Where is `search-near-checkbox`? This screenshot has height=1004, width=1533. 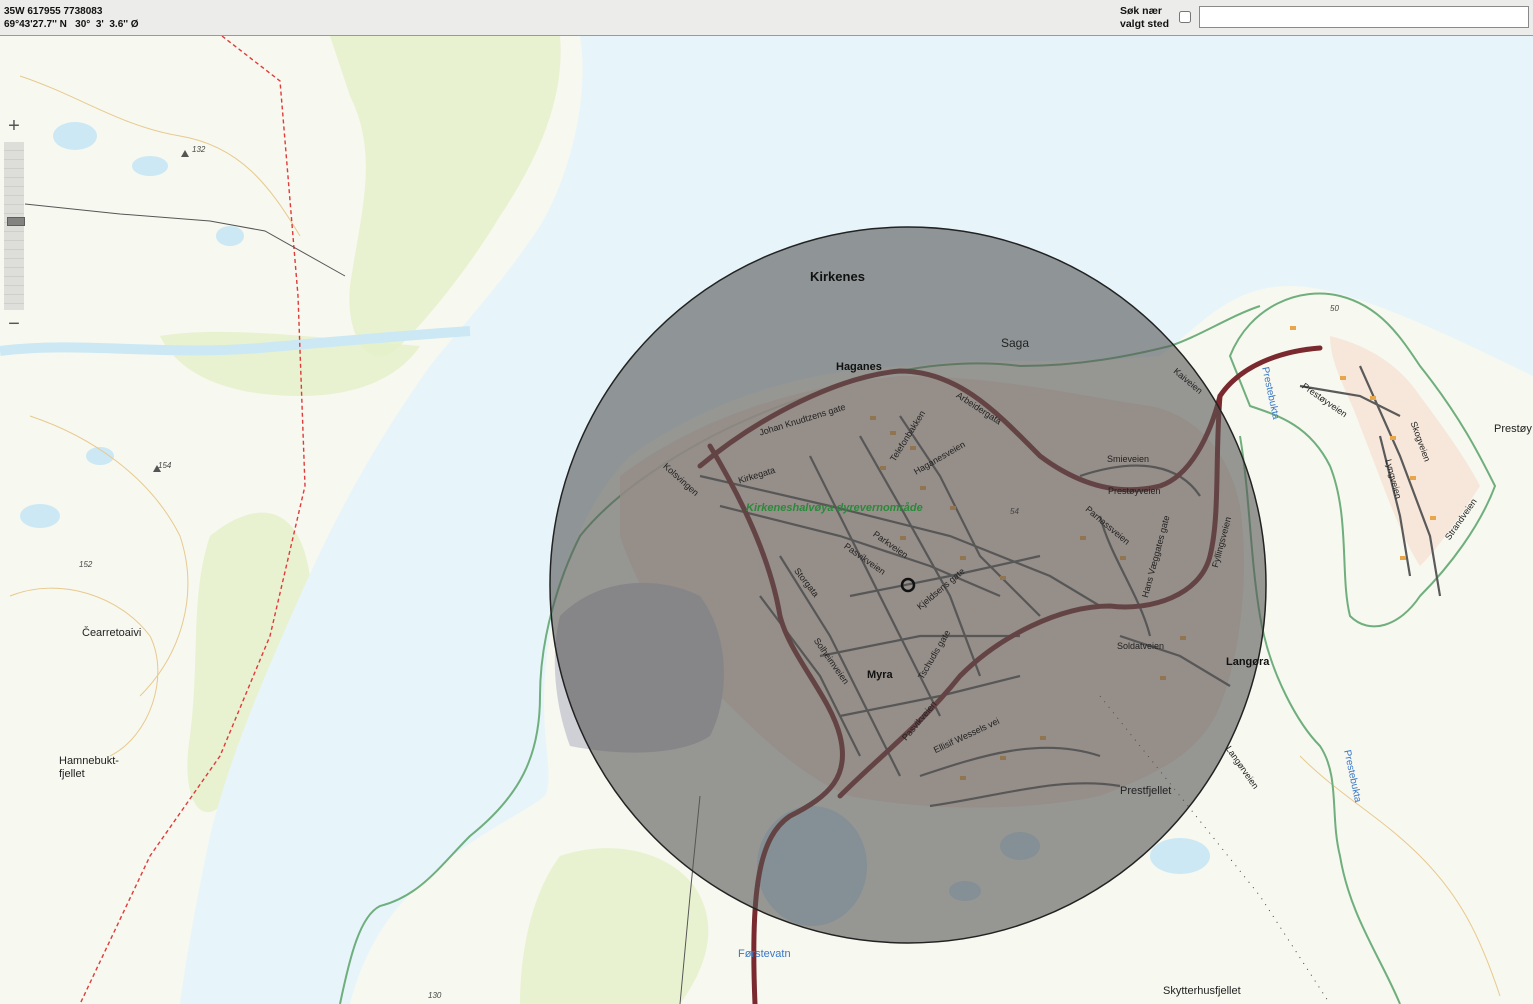
search-near-checkbox is located at coordinates (1185, 17).